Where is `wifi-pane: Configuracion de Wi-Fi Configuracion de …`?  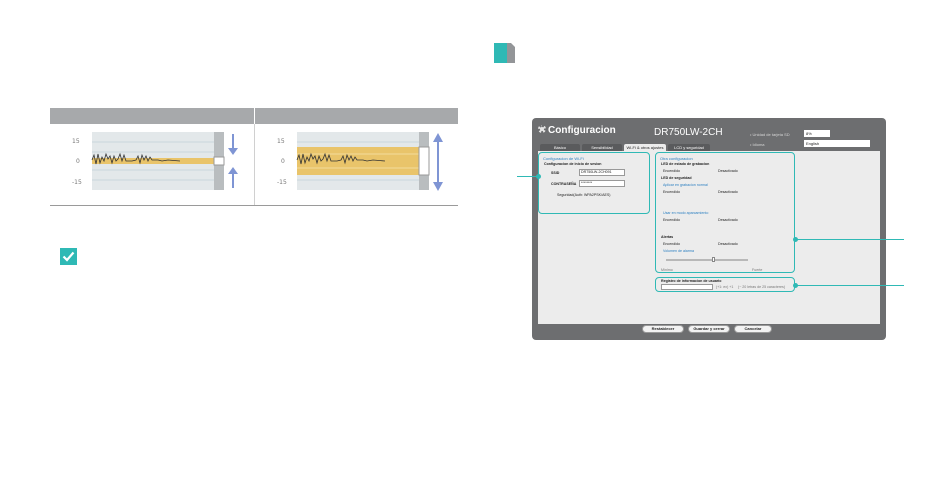
wifi-pane: Configuracion de Wi-Fi Configuracion de … is located at coordinates (594, 183).